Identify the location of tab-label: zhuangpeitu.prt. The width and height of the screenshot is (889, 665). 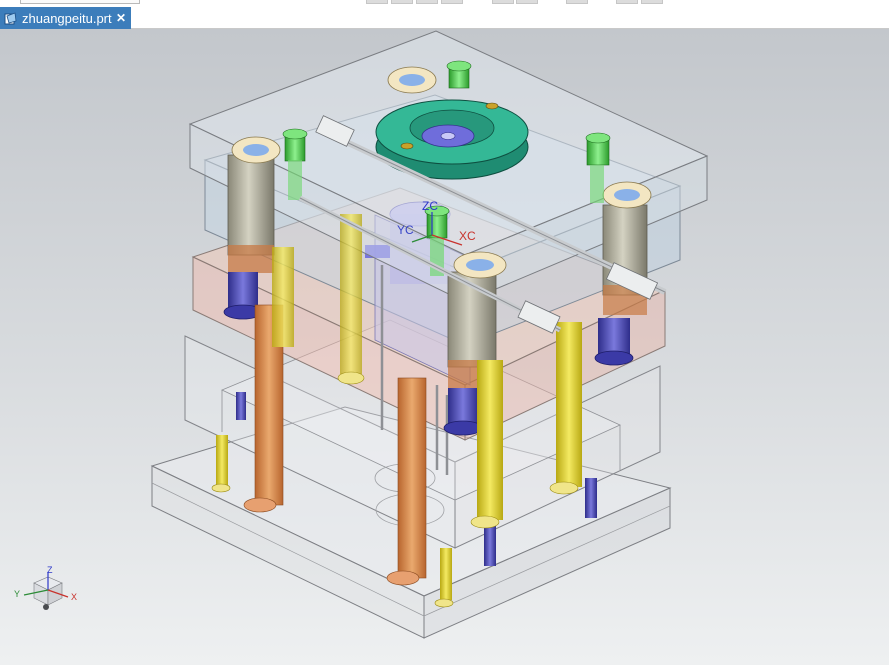
(67, 18).